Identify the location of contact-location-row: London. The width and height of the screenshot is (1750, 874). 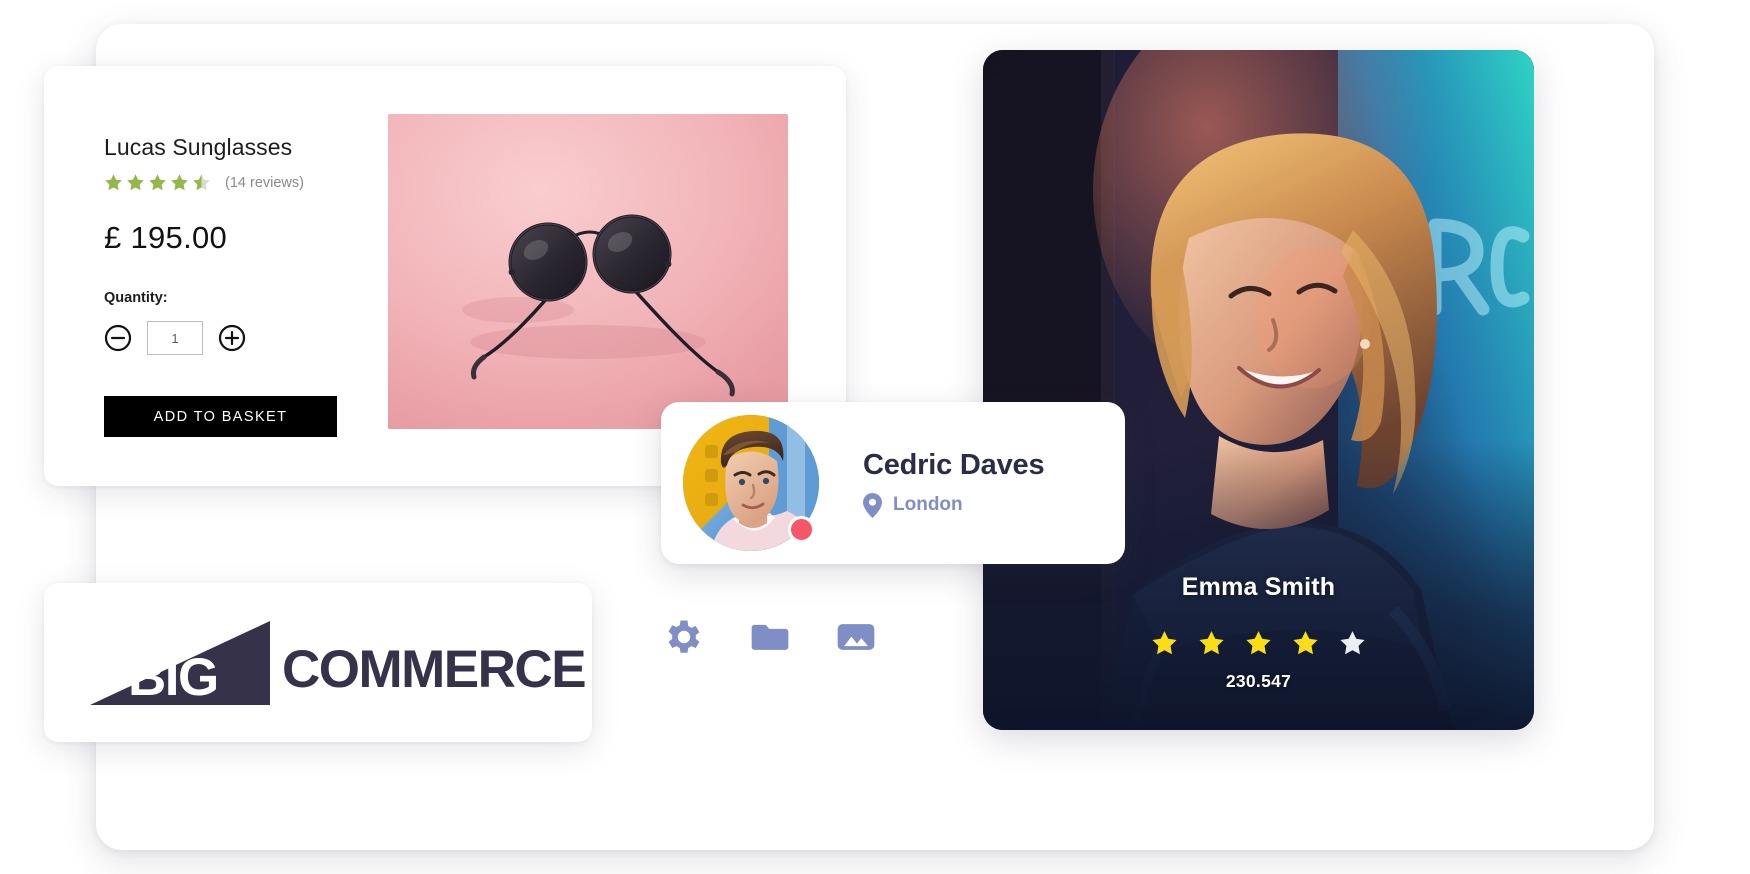
(953, 505).